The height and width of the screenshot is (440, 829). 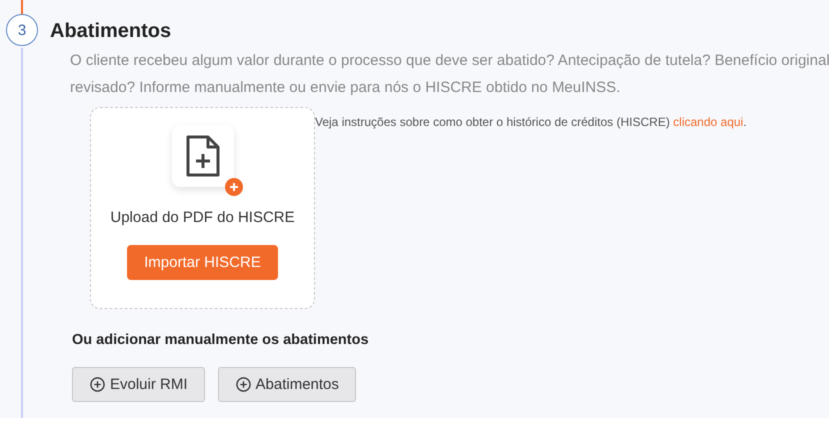 What do you see at coordinates (449, 74) in the screenshot?
I see `section-description: O cliente recebeu algum valor durante o processo que deve ser abatido? Antecipação de tutela? Benefício original revisado? Informe manualmente ou envie para nós o HISCRE obtido no MeuINSS.` at bounding box center [449, 74].